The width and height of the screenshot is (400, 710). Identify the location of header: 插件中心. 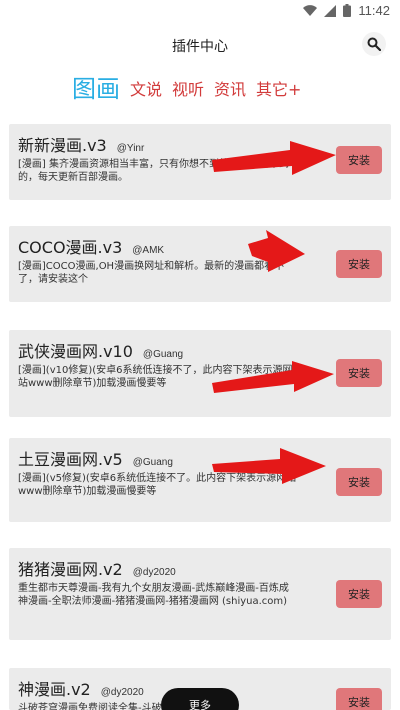
(200, 46).